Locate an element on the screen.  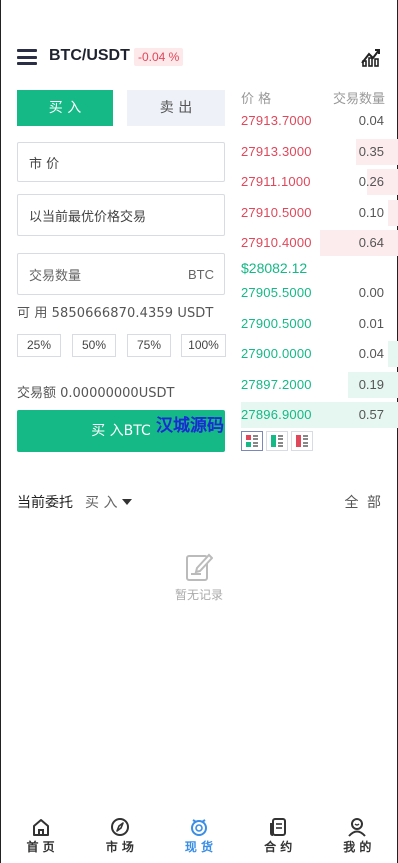
turnover-text: 交易额 0.00000000USDT is located at coordinates (96, 393).